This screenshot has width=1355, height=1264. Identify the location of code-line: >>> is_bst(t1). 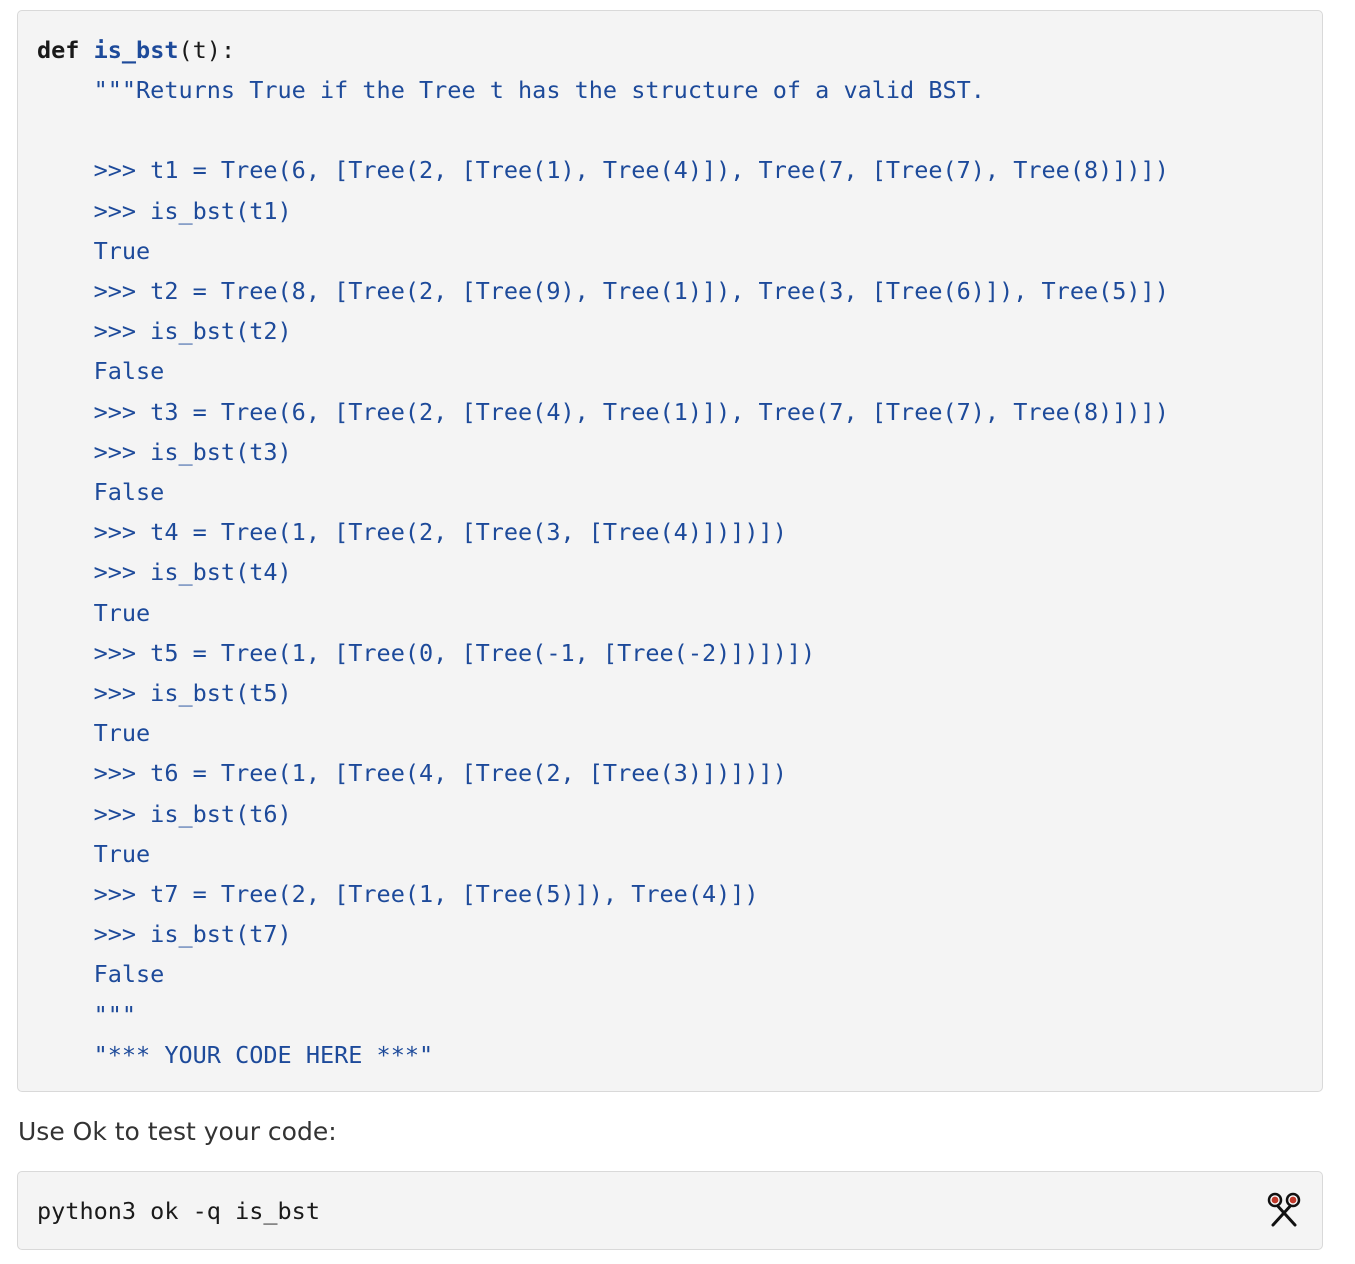
(164, 210).